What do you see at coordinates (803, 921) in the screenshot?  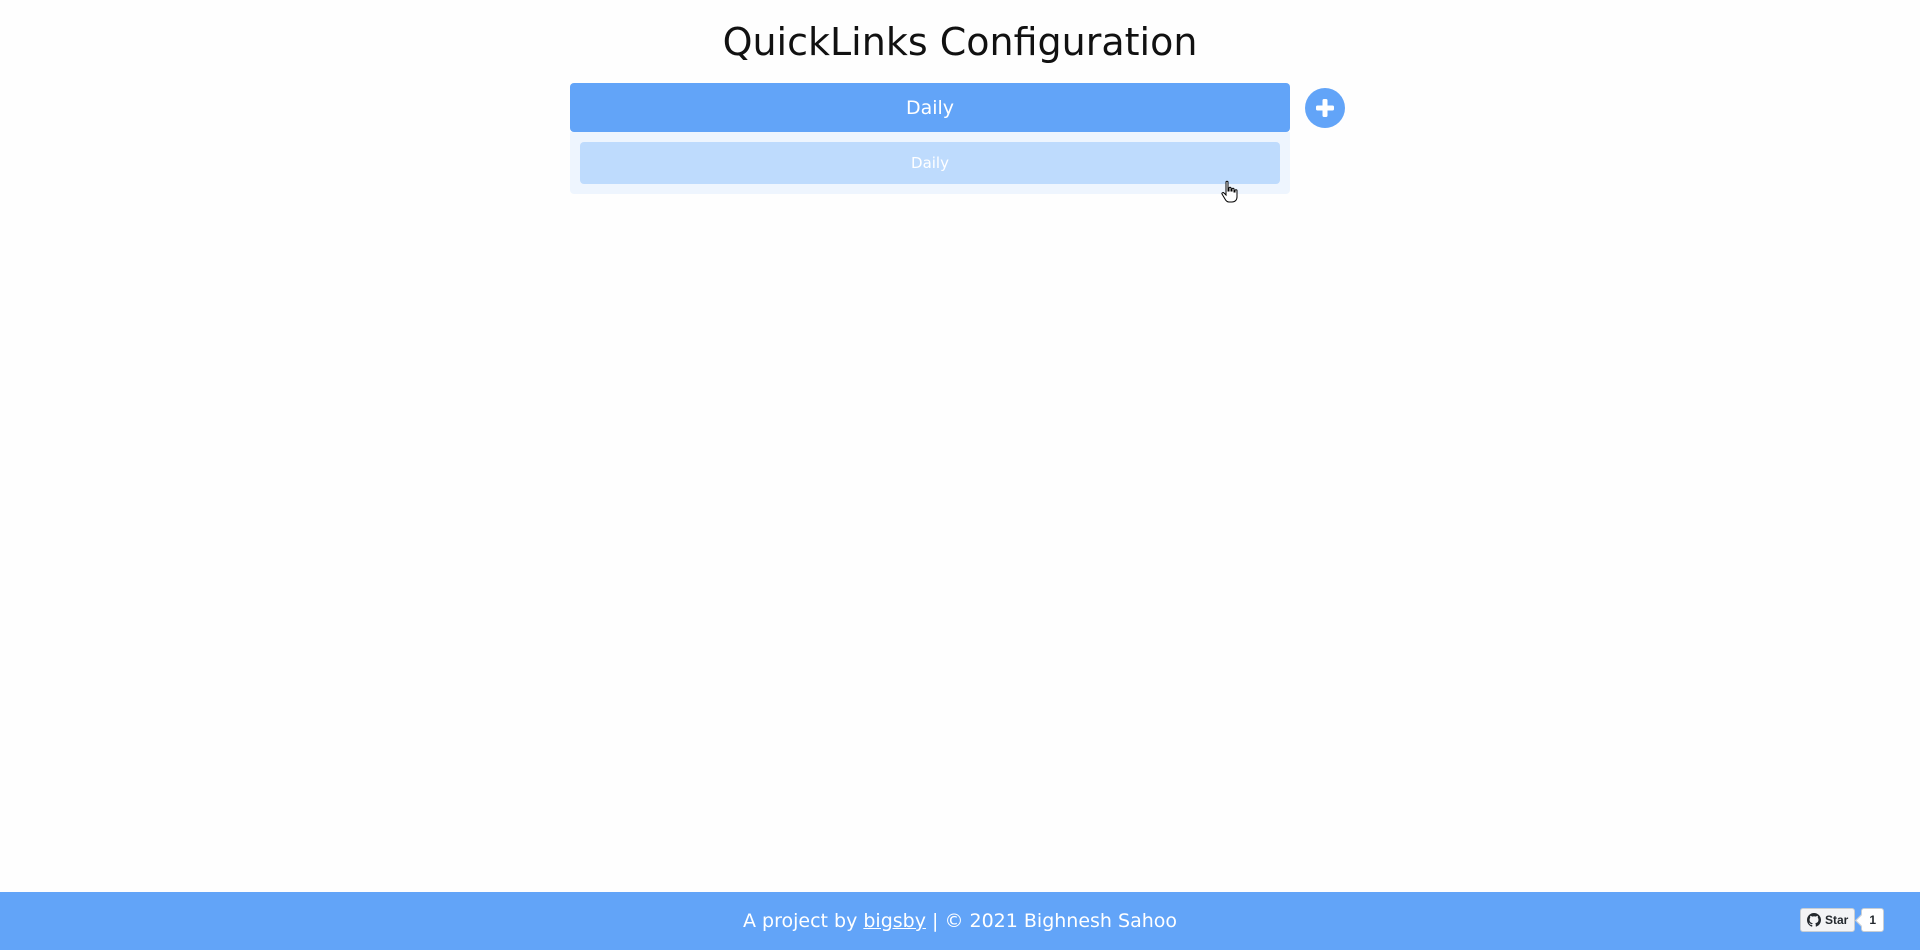 I see `footer-prefix: A project by` at bounding box center [803, 921].